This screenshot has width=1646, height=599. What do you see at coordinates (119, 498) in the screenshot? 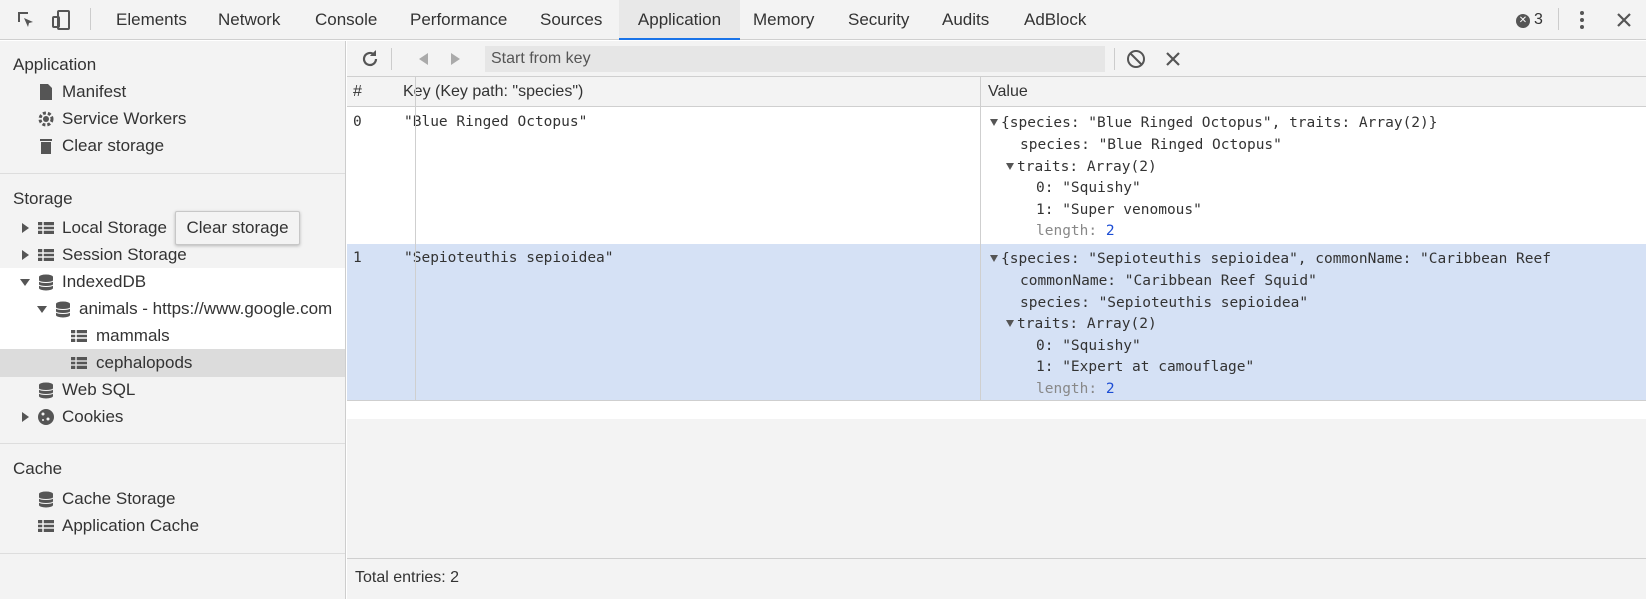
I see `sidebar-item-label: Cache Storage` at bounding box center [119, 498].